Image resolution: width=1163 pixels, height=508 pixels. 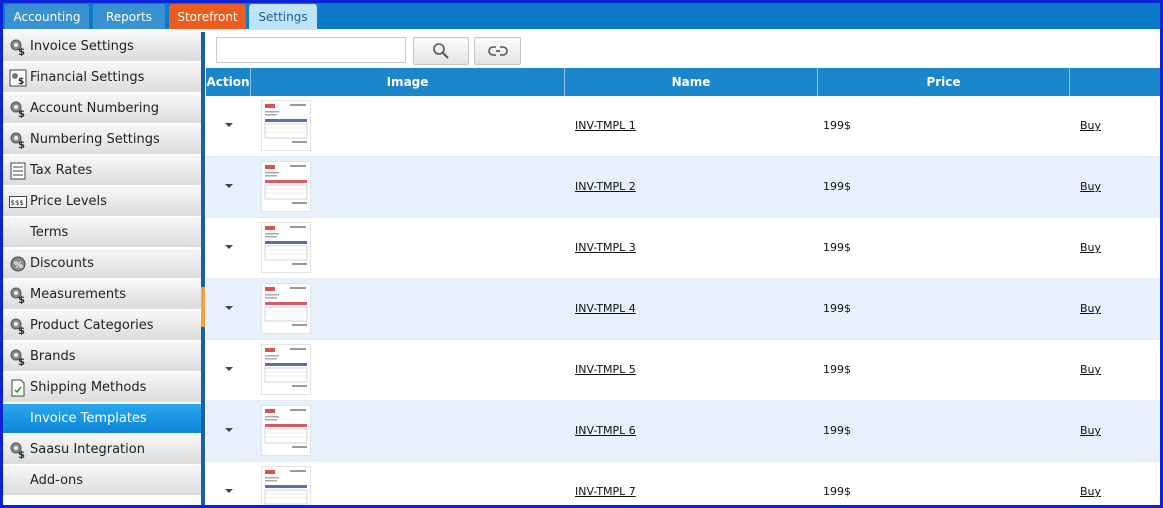 What do you see at coordinates (605, 125) in the screenshot?
I see `template-name-link: INV-TMPL 1` at bounding box center [605, 125].